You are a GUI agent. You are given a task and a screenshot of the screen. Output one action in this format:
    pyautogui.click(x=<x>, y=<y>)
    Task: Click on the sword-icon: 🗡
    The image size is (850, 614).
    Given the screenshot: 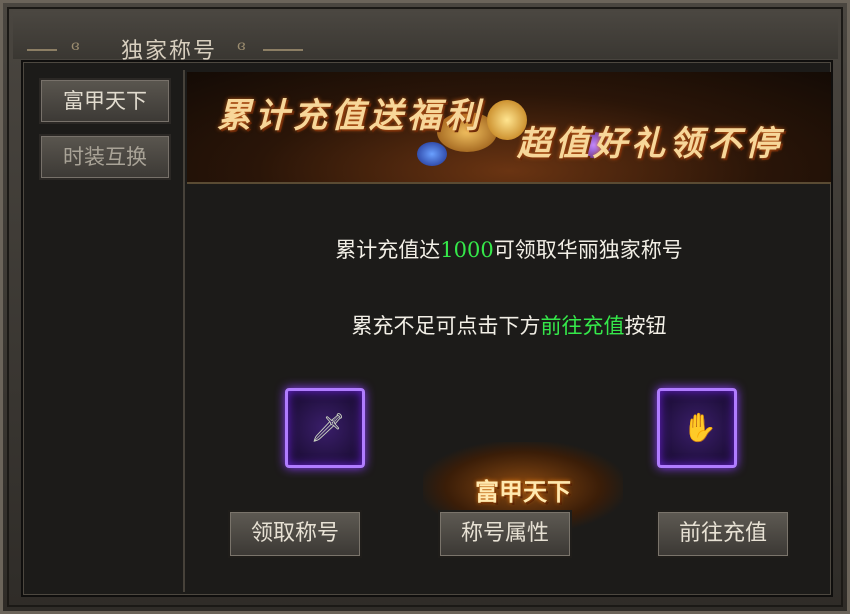 What is the action you would take?
    pyautogui.click(x=328, y=427)
    